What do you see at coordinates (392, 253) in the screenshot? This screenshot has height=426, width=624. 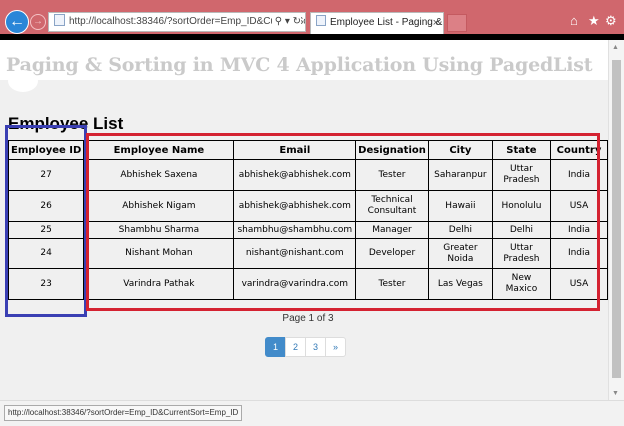 I see `cell-designation: Developer` at bounding box center [392, 253].